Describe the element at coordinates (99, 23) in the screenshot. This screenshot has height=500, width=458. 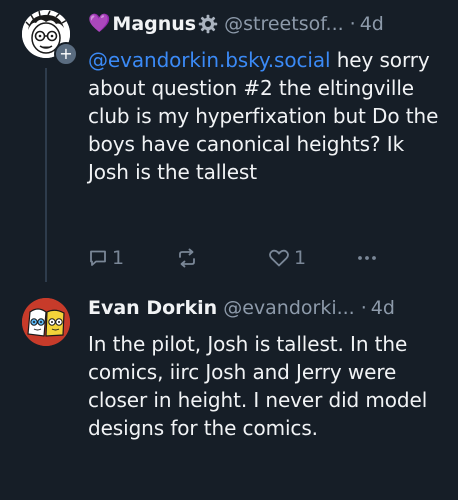
I see `purple-heart-emoji: 💜` at that location.